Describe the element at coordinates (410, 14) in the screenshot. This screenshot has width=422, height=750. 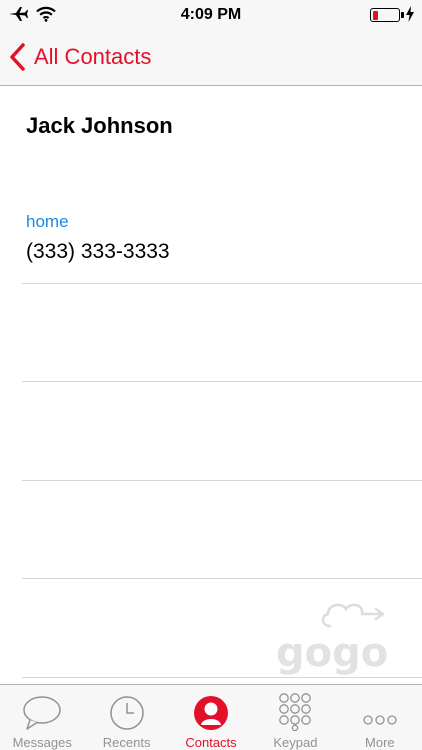
I see `charging-bolt-icon` at that location.